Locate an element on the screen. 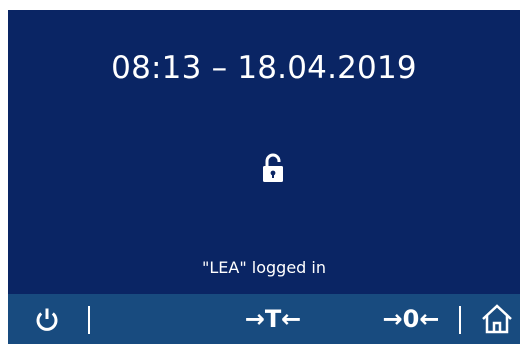  home-button is located at coordinates (497, 319).